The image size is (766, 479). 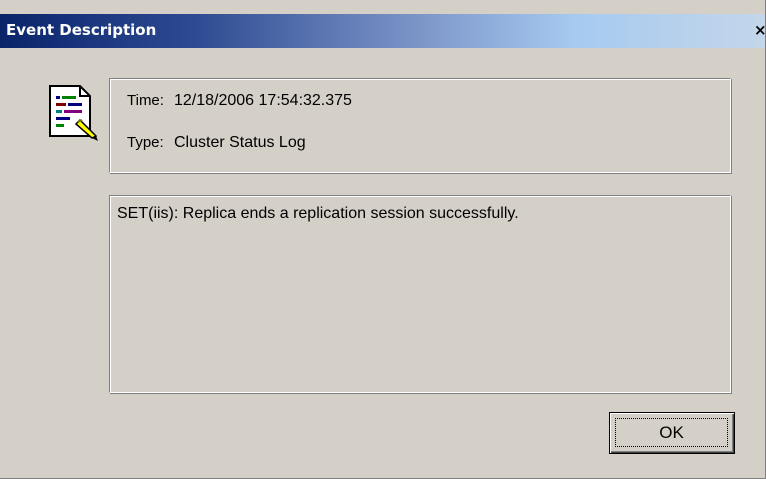 What do you see at coordinates (74, 113) in the screenshot?
I see `document-pencil-icon` at bounding box center [74, 113].